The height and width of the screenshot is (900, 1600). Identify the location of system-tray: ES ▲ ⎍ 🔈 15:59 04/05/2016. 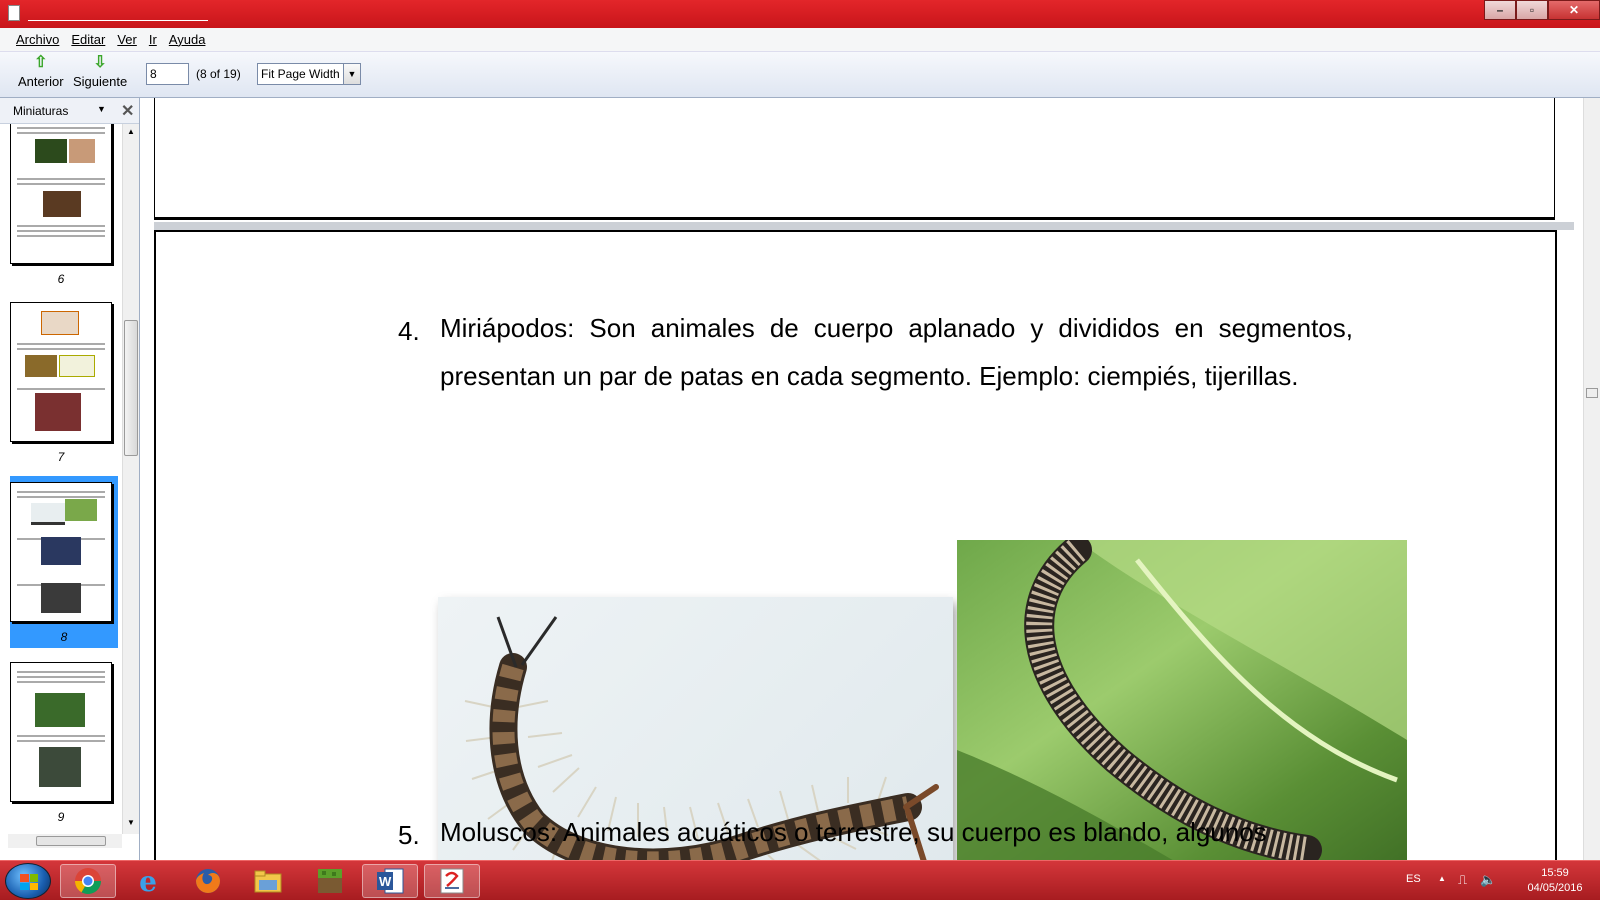
(1500, 880).